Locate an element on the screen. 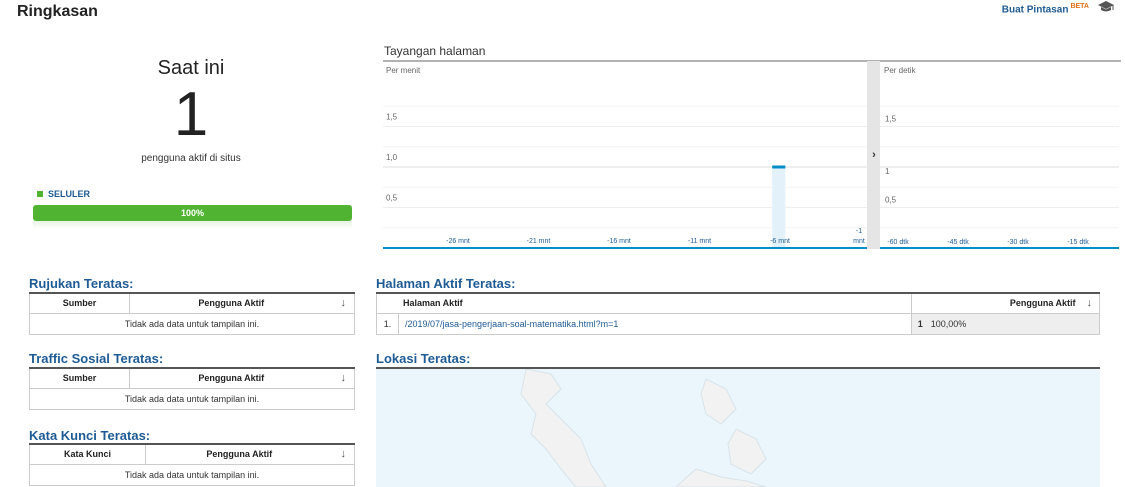  expand-chevron-icon: › is located at coordinates (874, 155).